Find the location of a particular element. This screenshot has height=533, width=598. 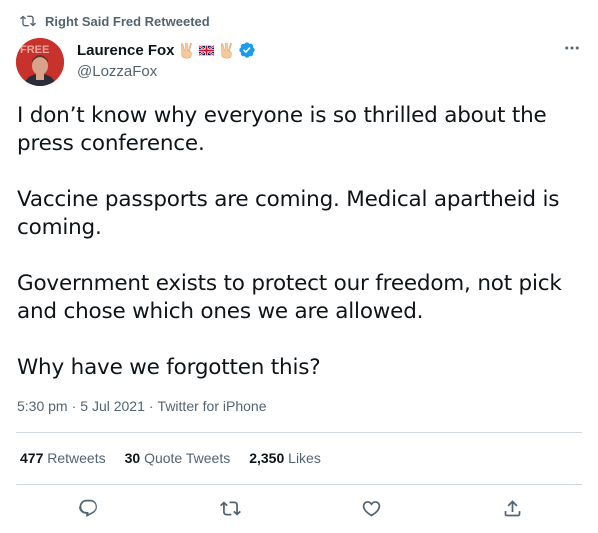

action-bar is located at coordinates (299, 509).